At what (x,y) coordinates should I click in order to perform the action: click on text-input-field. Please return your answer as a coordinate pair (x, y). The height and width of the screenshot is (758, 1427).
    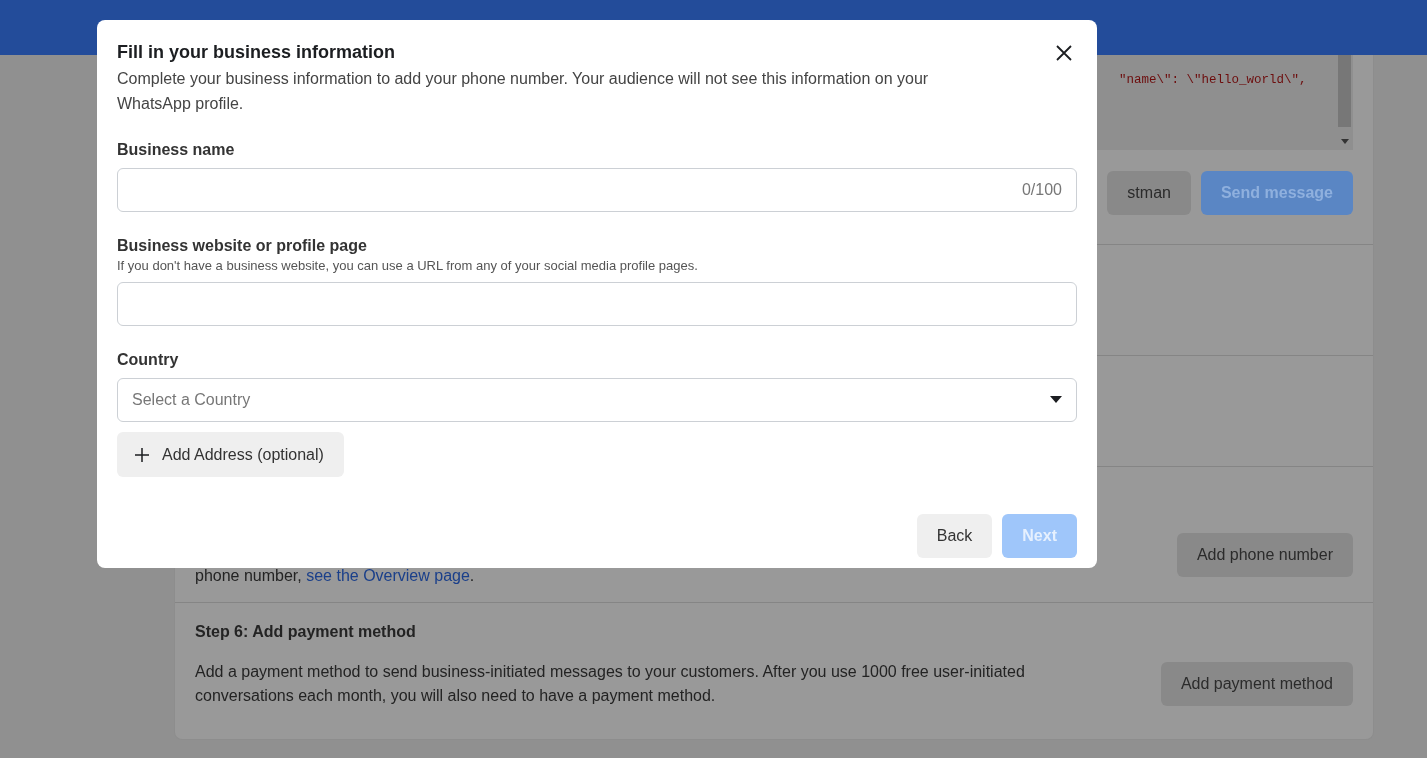
    Looking at the image, I should click on (597, 304).